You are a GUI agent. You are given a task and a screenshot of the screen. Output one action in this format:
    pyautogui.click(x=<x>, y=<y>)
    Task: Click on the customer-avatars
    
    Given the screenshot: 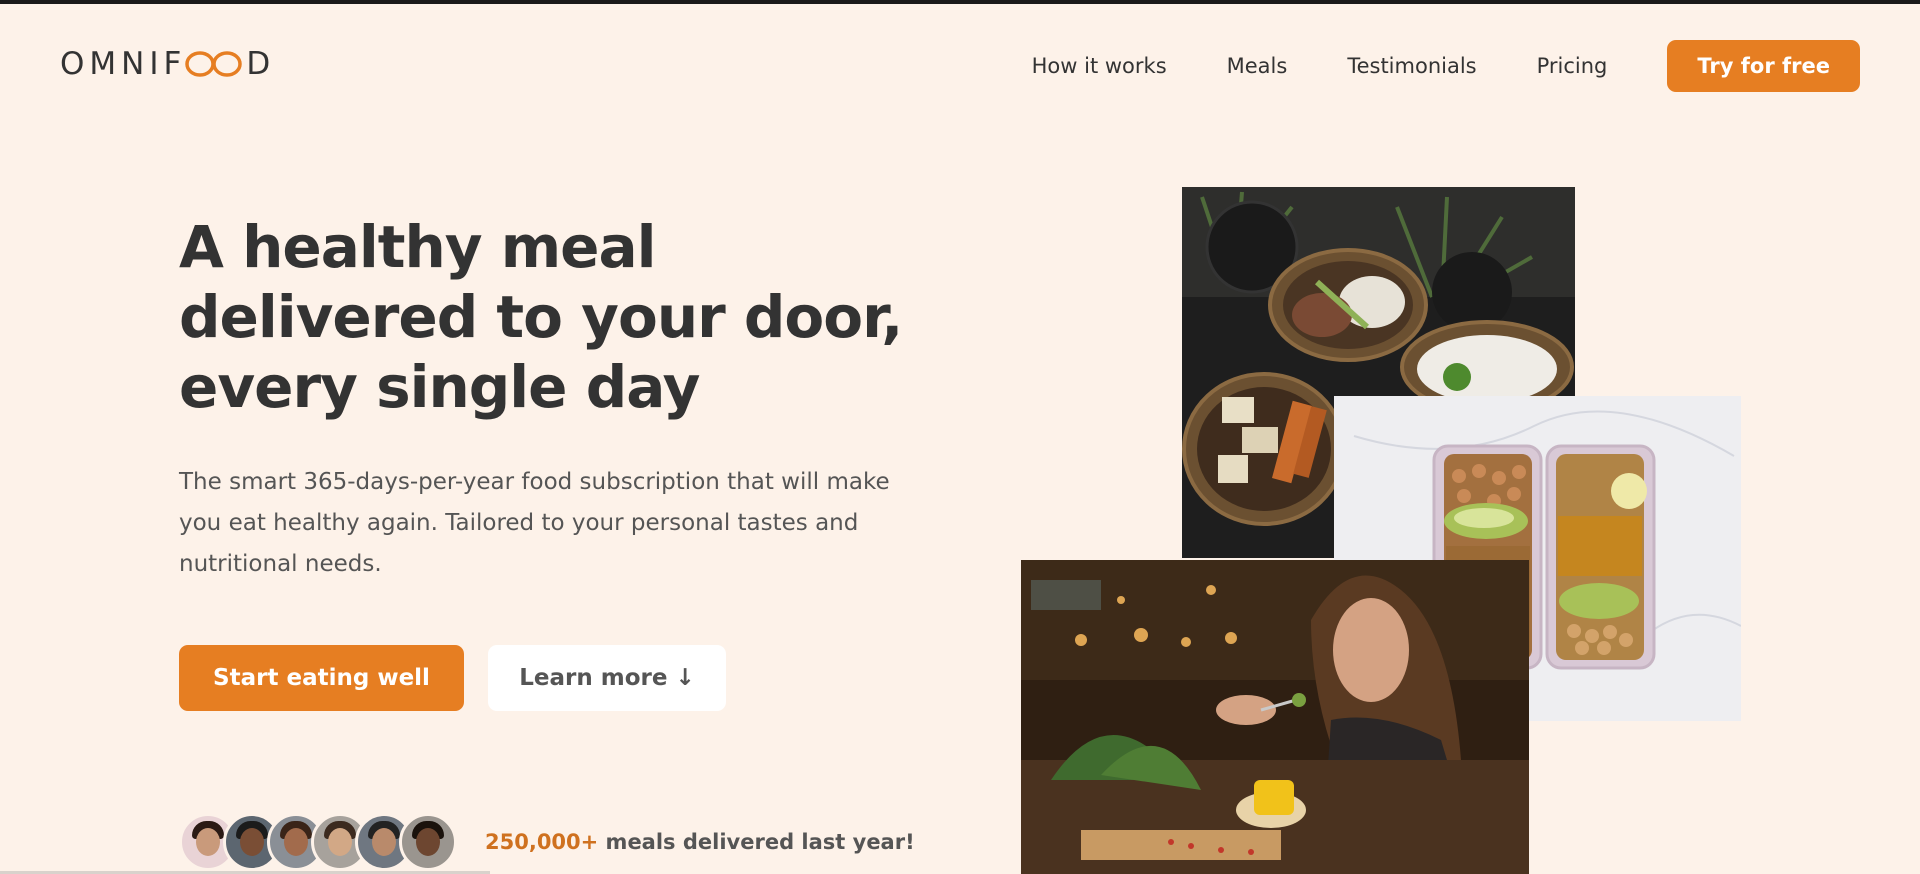 What is the action you would take?
    pyautogui.click(x=318, y=842)
    